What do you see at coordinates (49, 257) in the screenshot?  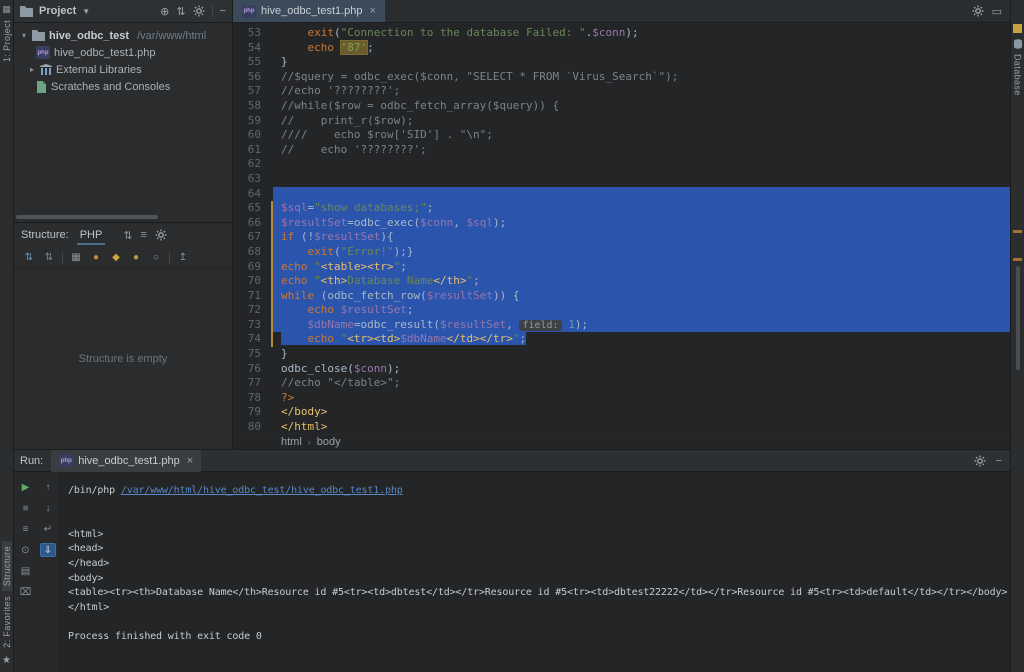 I see `sort-visibility-icon: ⇅` at bounding box center [49, 257].